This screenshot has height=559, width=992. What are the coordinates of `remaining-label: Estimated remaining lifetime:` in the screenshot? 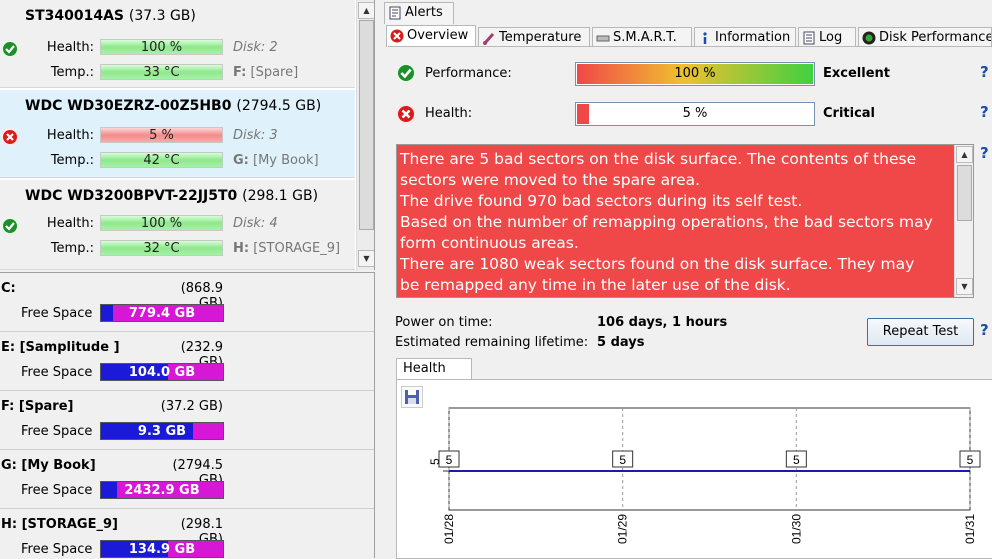 It's located at (492, 342).